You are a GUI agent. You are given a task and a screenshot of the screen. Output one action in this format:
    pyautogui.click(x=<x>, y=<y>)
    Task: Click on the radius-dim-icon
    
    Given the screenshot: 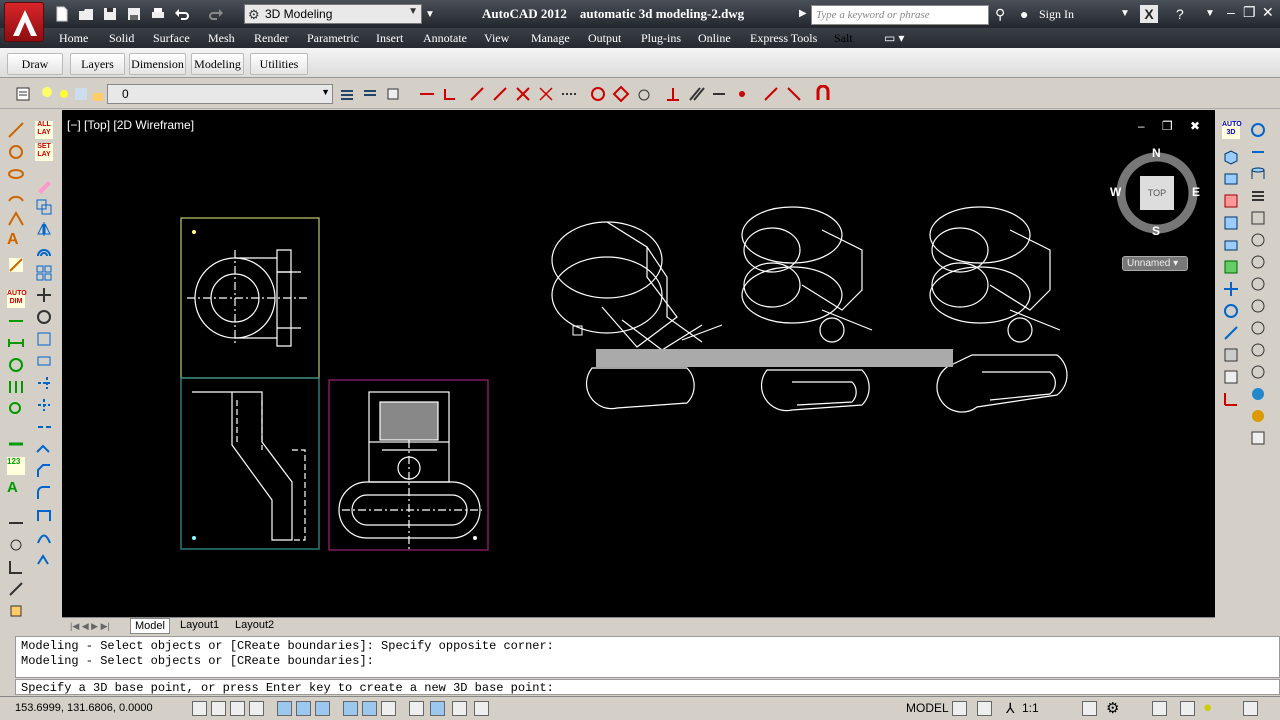 What is the action you would take?
    pyautogui.click(x=16, y=365)
    